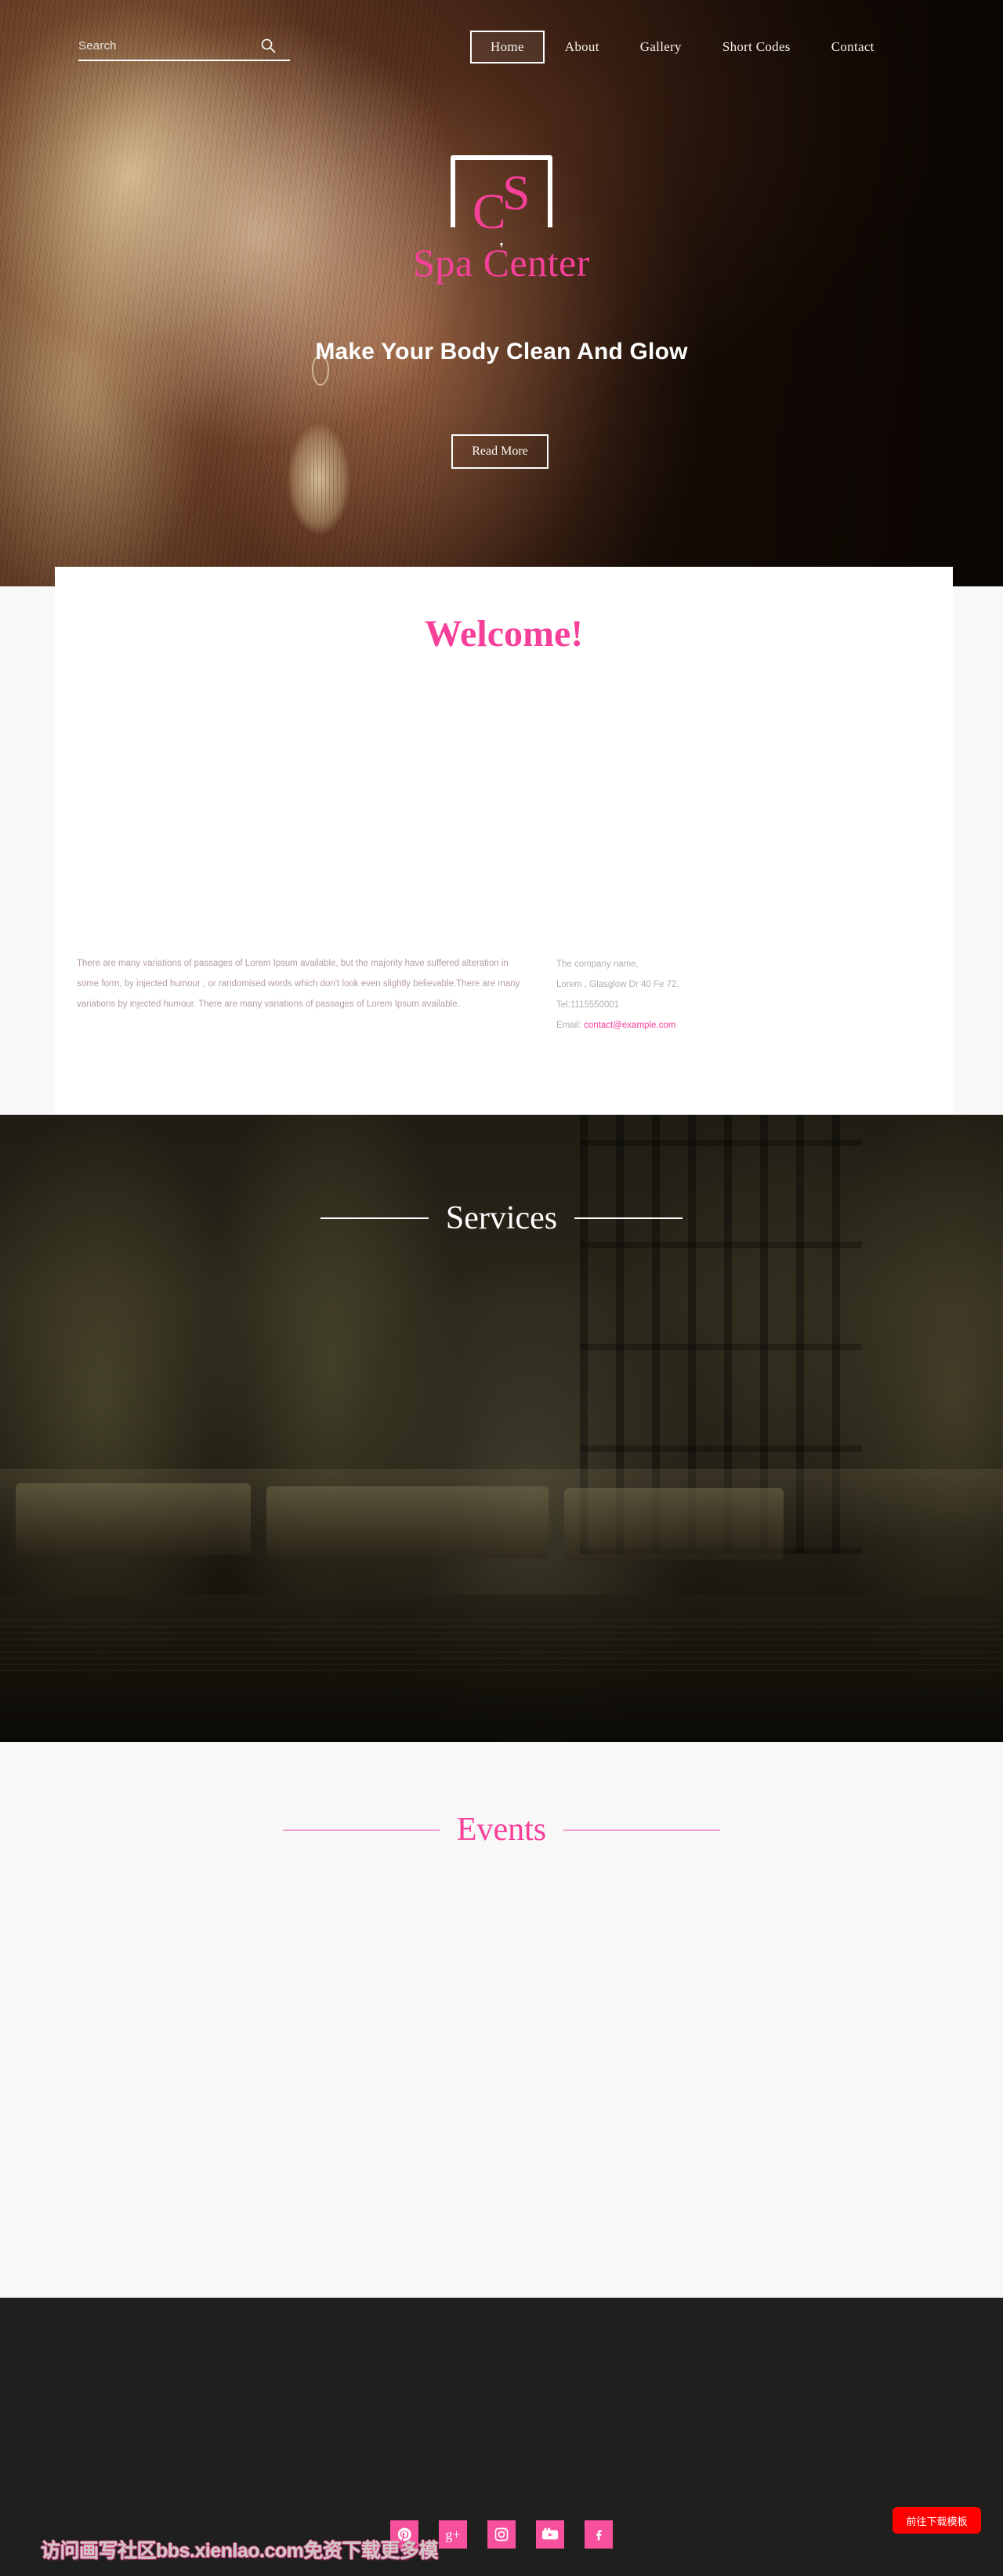 The height and width of the screenshot is (2576, 1003). I want to click on site-logo: S C, so click(501, 201).